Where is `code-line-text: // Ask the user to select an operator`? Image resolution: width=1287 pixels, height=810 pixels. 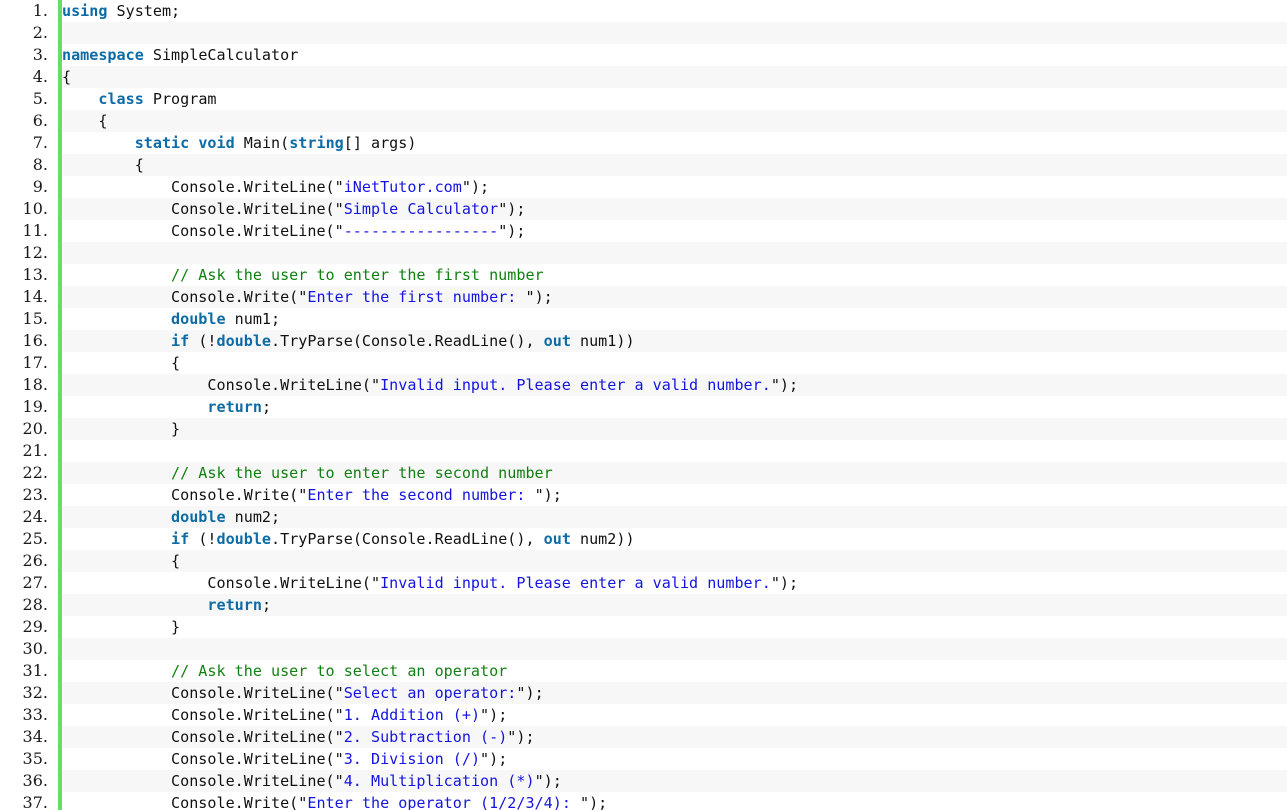 code-line-text: // Ask the user to select an operator is located at coordinates (674, 671).